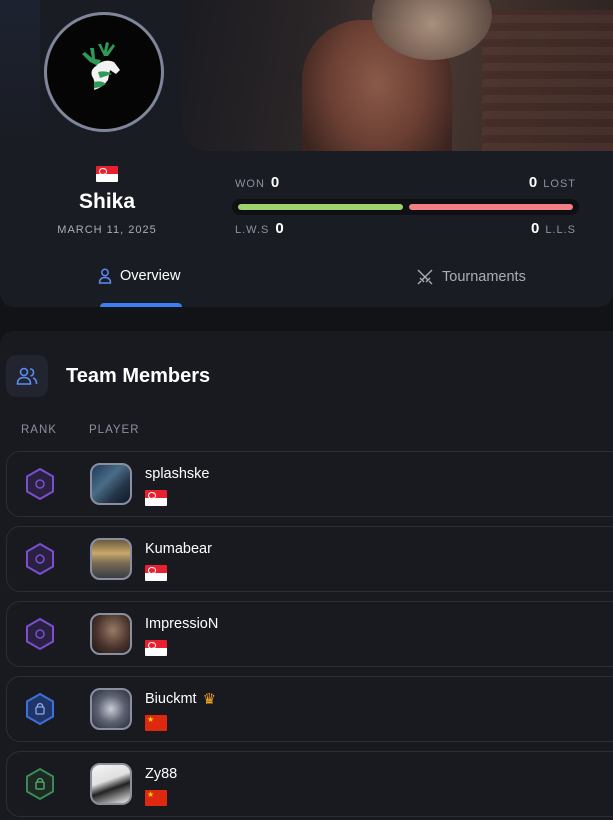  What do you see at coordinates (114, 430) in the screenshot?
I see `column-header-player: PLAYER` at bounding box center [114, 430].